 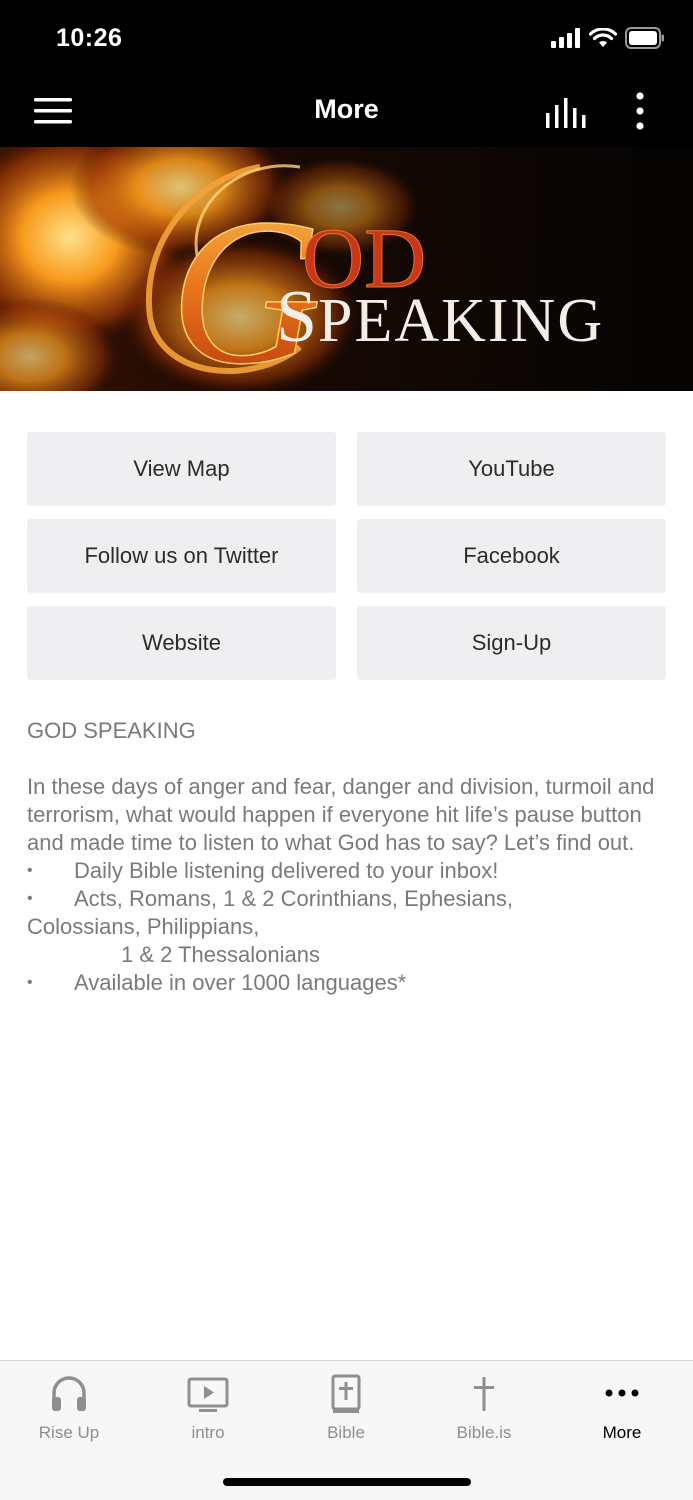 I want to click on tab-label: More, so click(x=622, y=1432).